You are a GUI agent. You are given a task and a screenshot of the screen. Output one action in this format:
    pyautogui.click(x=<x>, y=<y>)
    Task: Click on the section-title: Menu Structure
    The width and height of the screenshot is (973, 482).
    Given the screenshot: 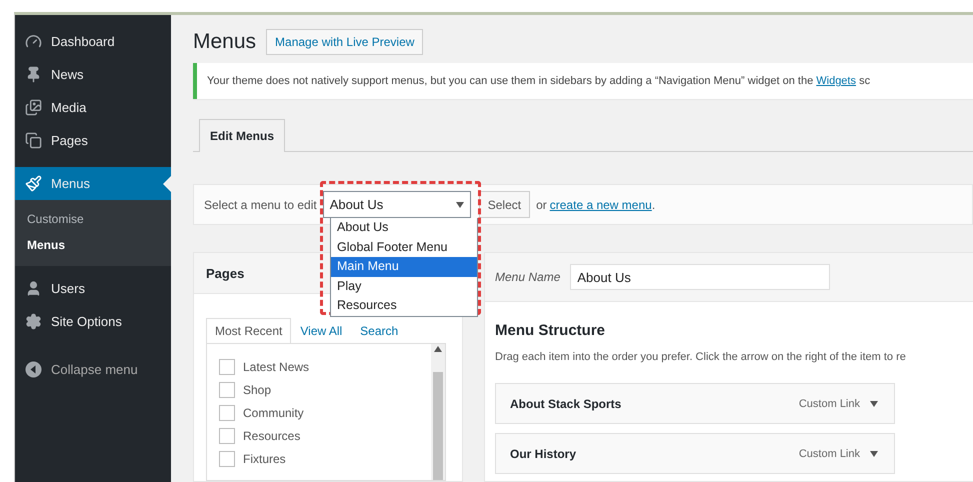 What is the action you would take?
    pyautogui.click(x=550, y=330)
    